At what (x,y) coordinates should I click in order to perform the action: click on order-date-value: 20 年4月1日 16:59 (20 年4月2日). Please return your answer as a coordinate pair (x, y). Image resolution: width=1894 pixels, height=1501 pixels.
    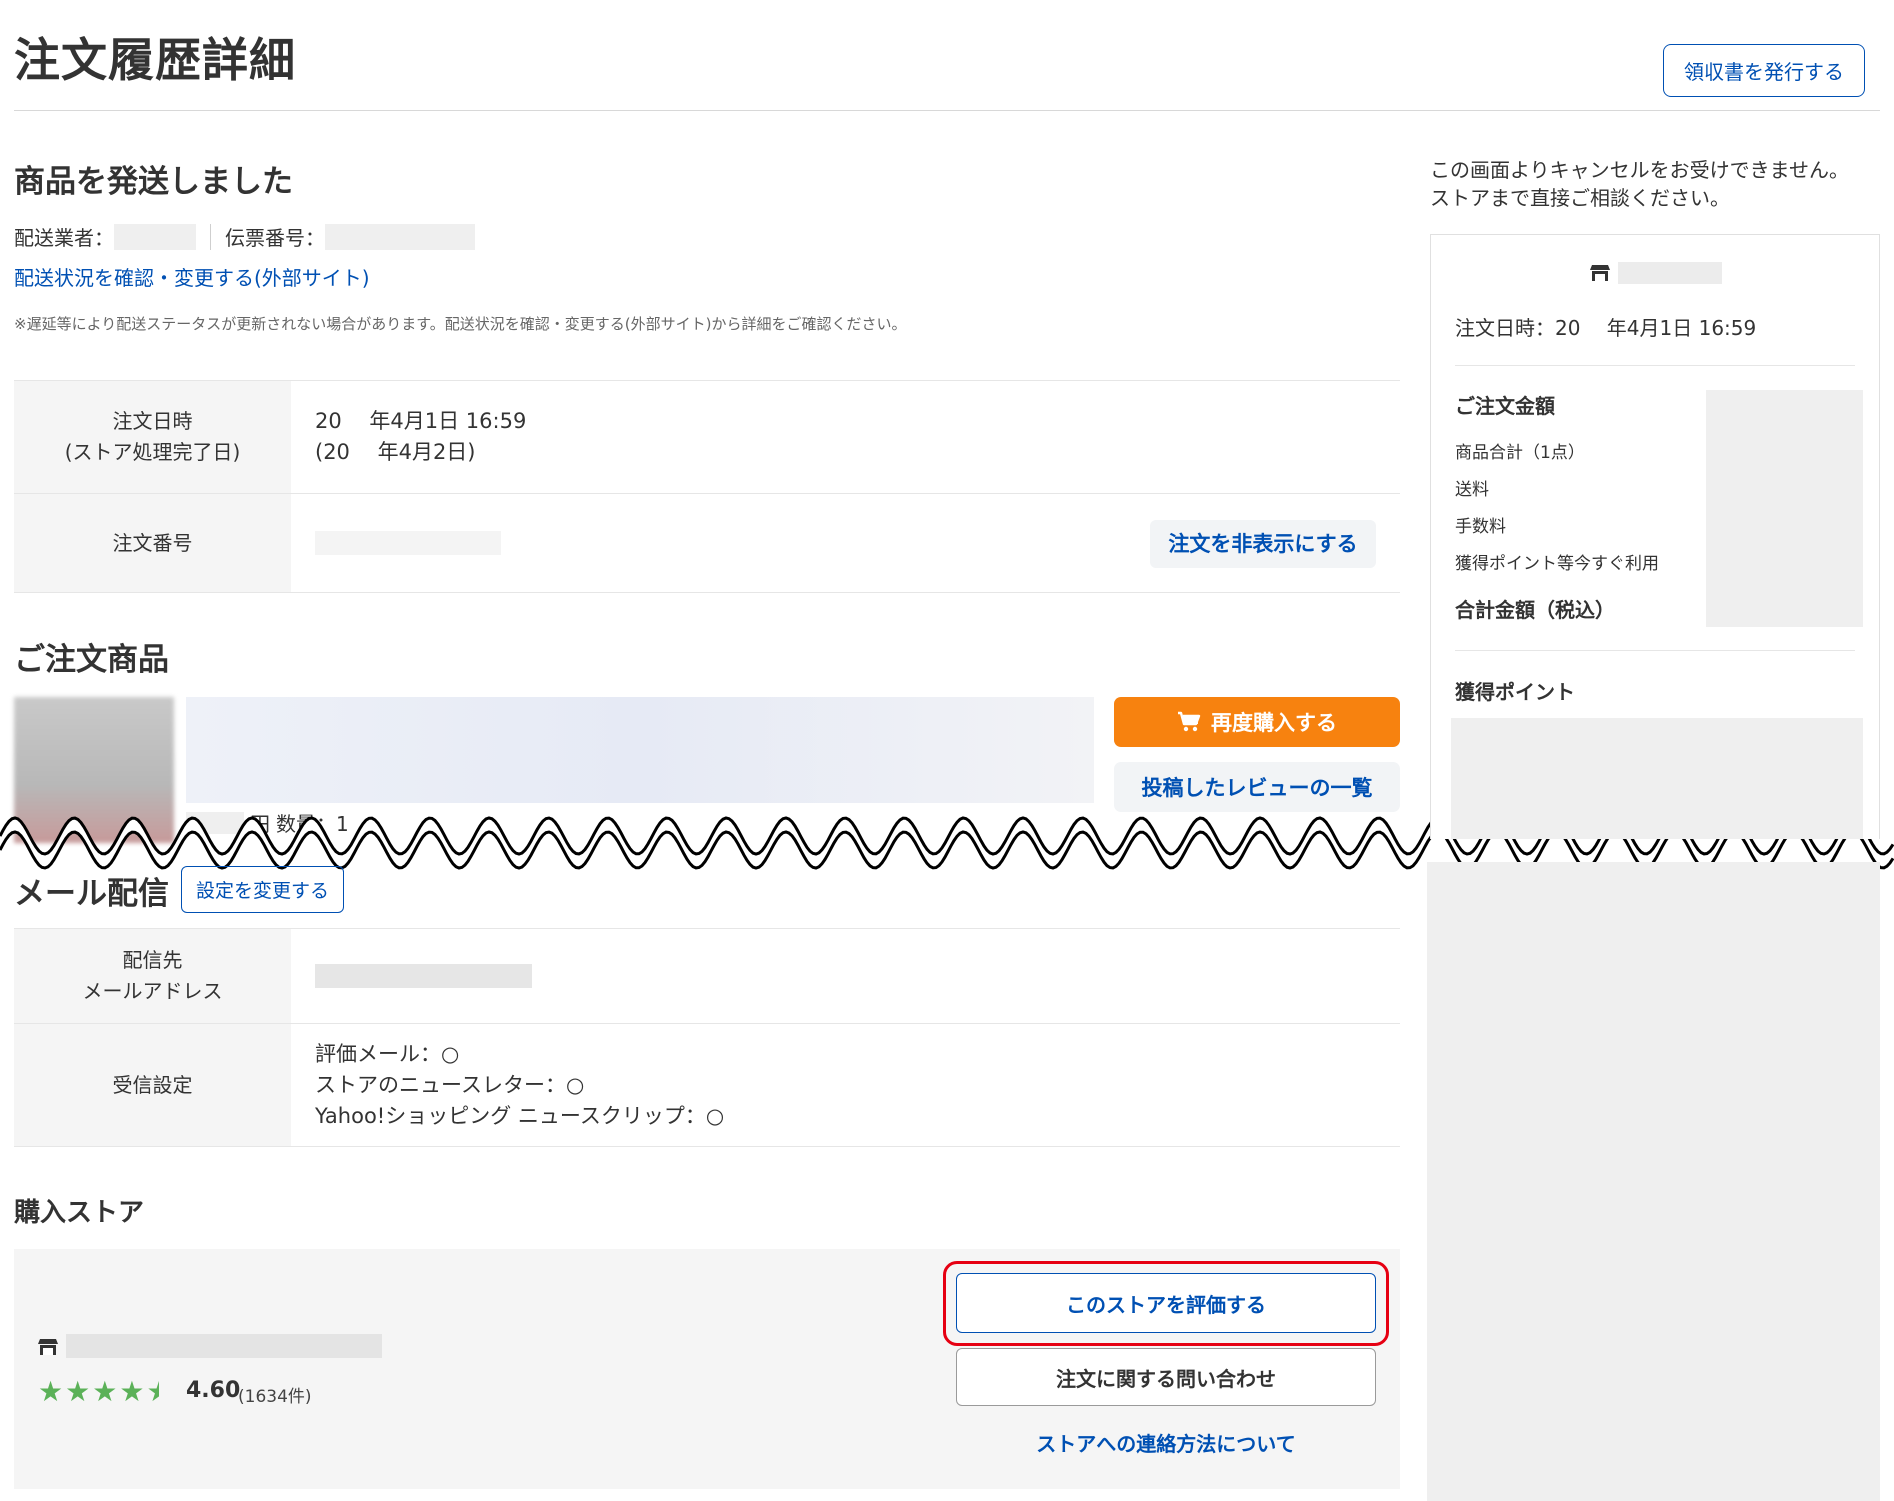
    Looking at the image, I should click on (845, 437).